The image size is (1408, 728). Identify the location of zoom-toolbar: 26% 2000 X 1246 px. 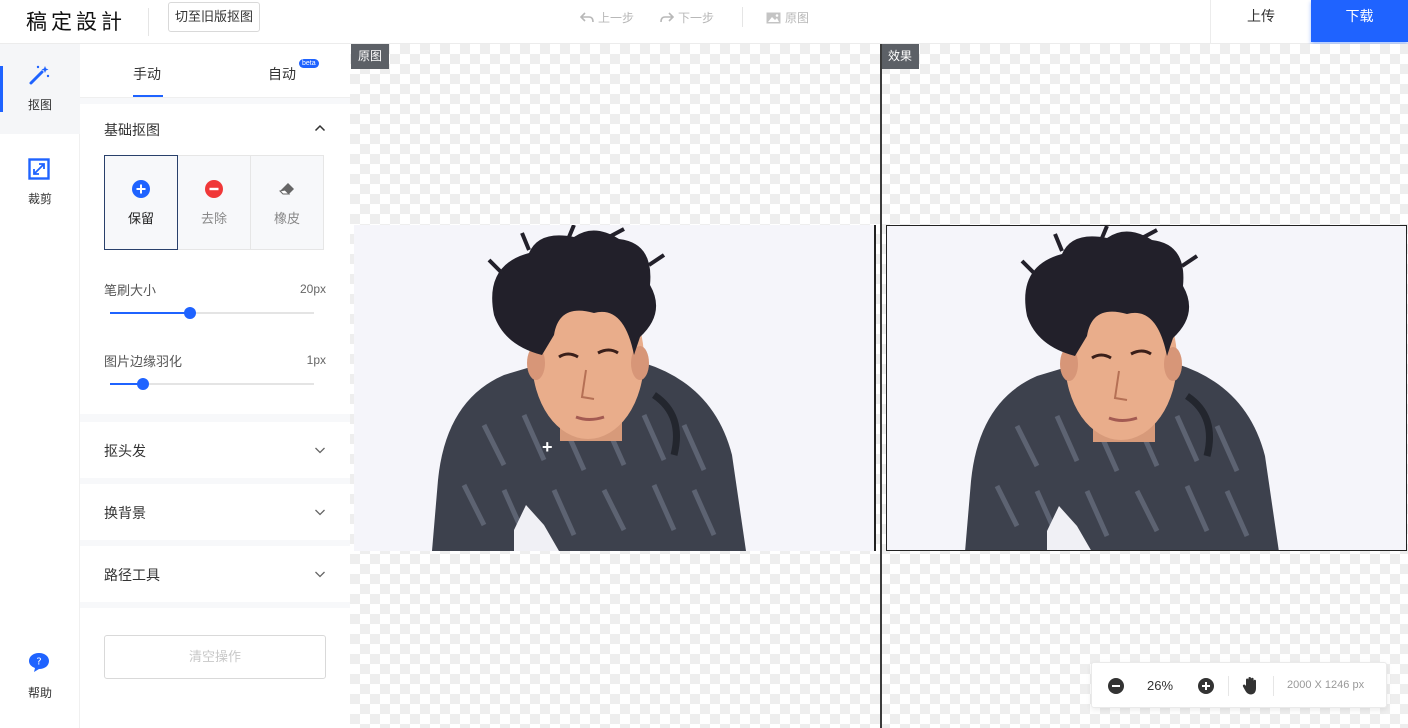
(1239, 685).